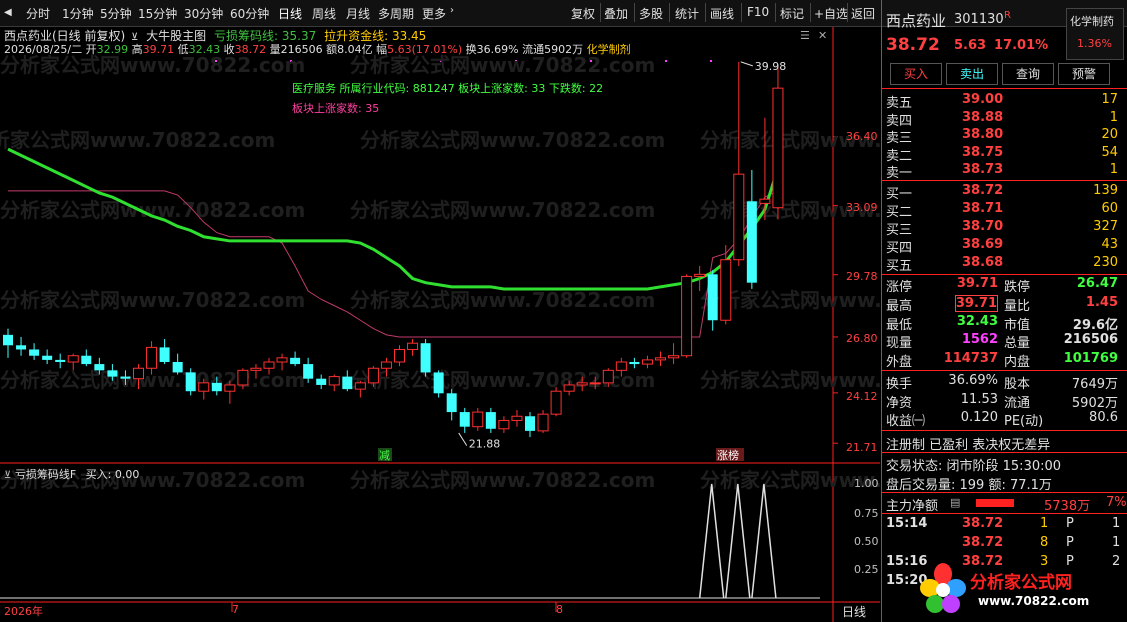 This screenshot has width=1127, height=622. I want to click on watermark: 分析家公式网www.70822.com, so click(502, 210).